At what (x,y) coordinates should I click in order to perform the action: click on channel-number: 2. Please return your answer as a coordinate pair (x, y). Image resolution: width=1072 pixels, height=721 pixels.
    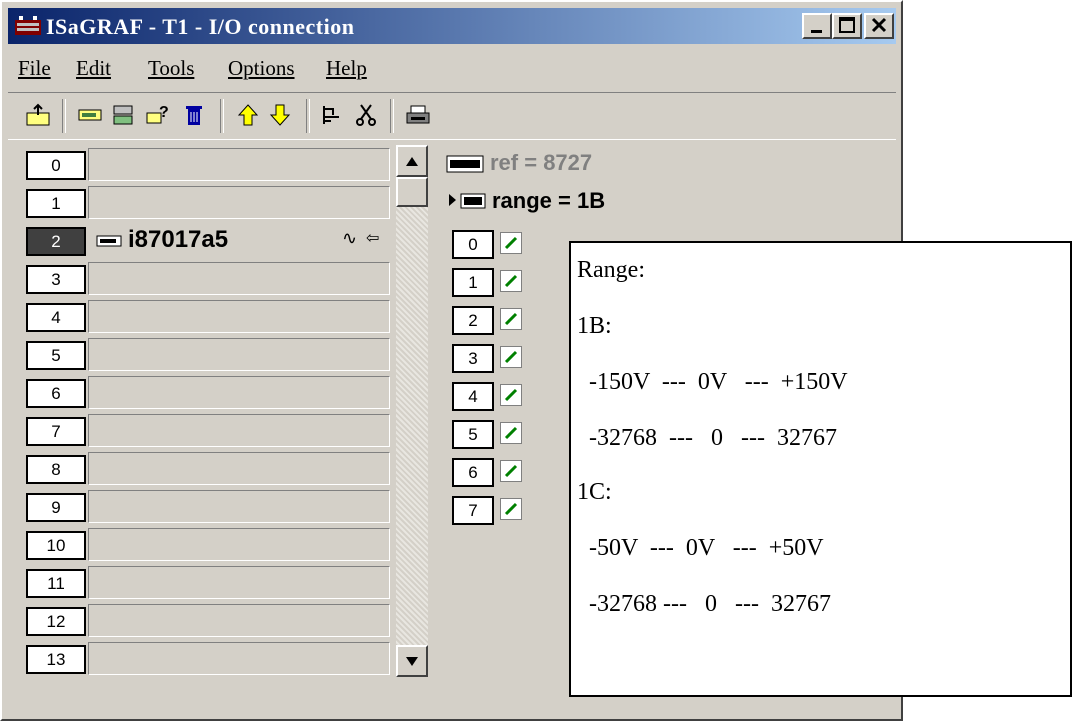
    Looking at the image, I should click on (473, 320).